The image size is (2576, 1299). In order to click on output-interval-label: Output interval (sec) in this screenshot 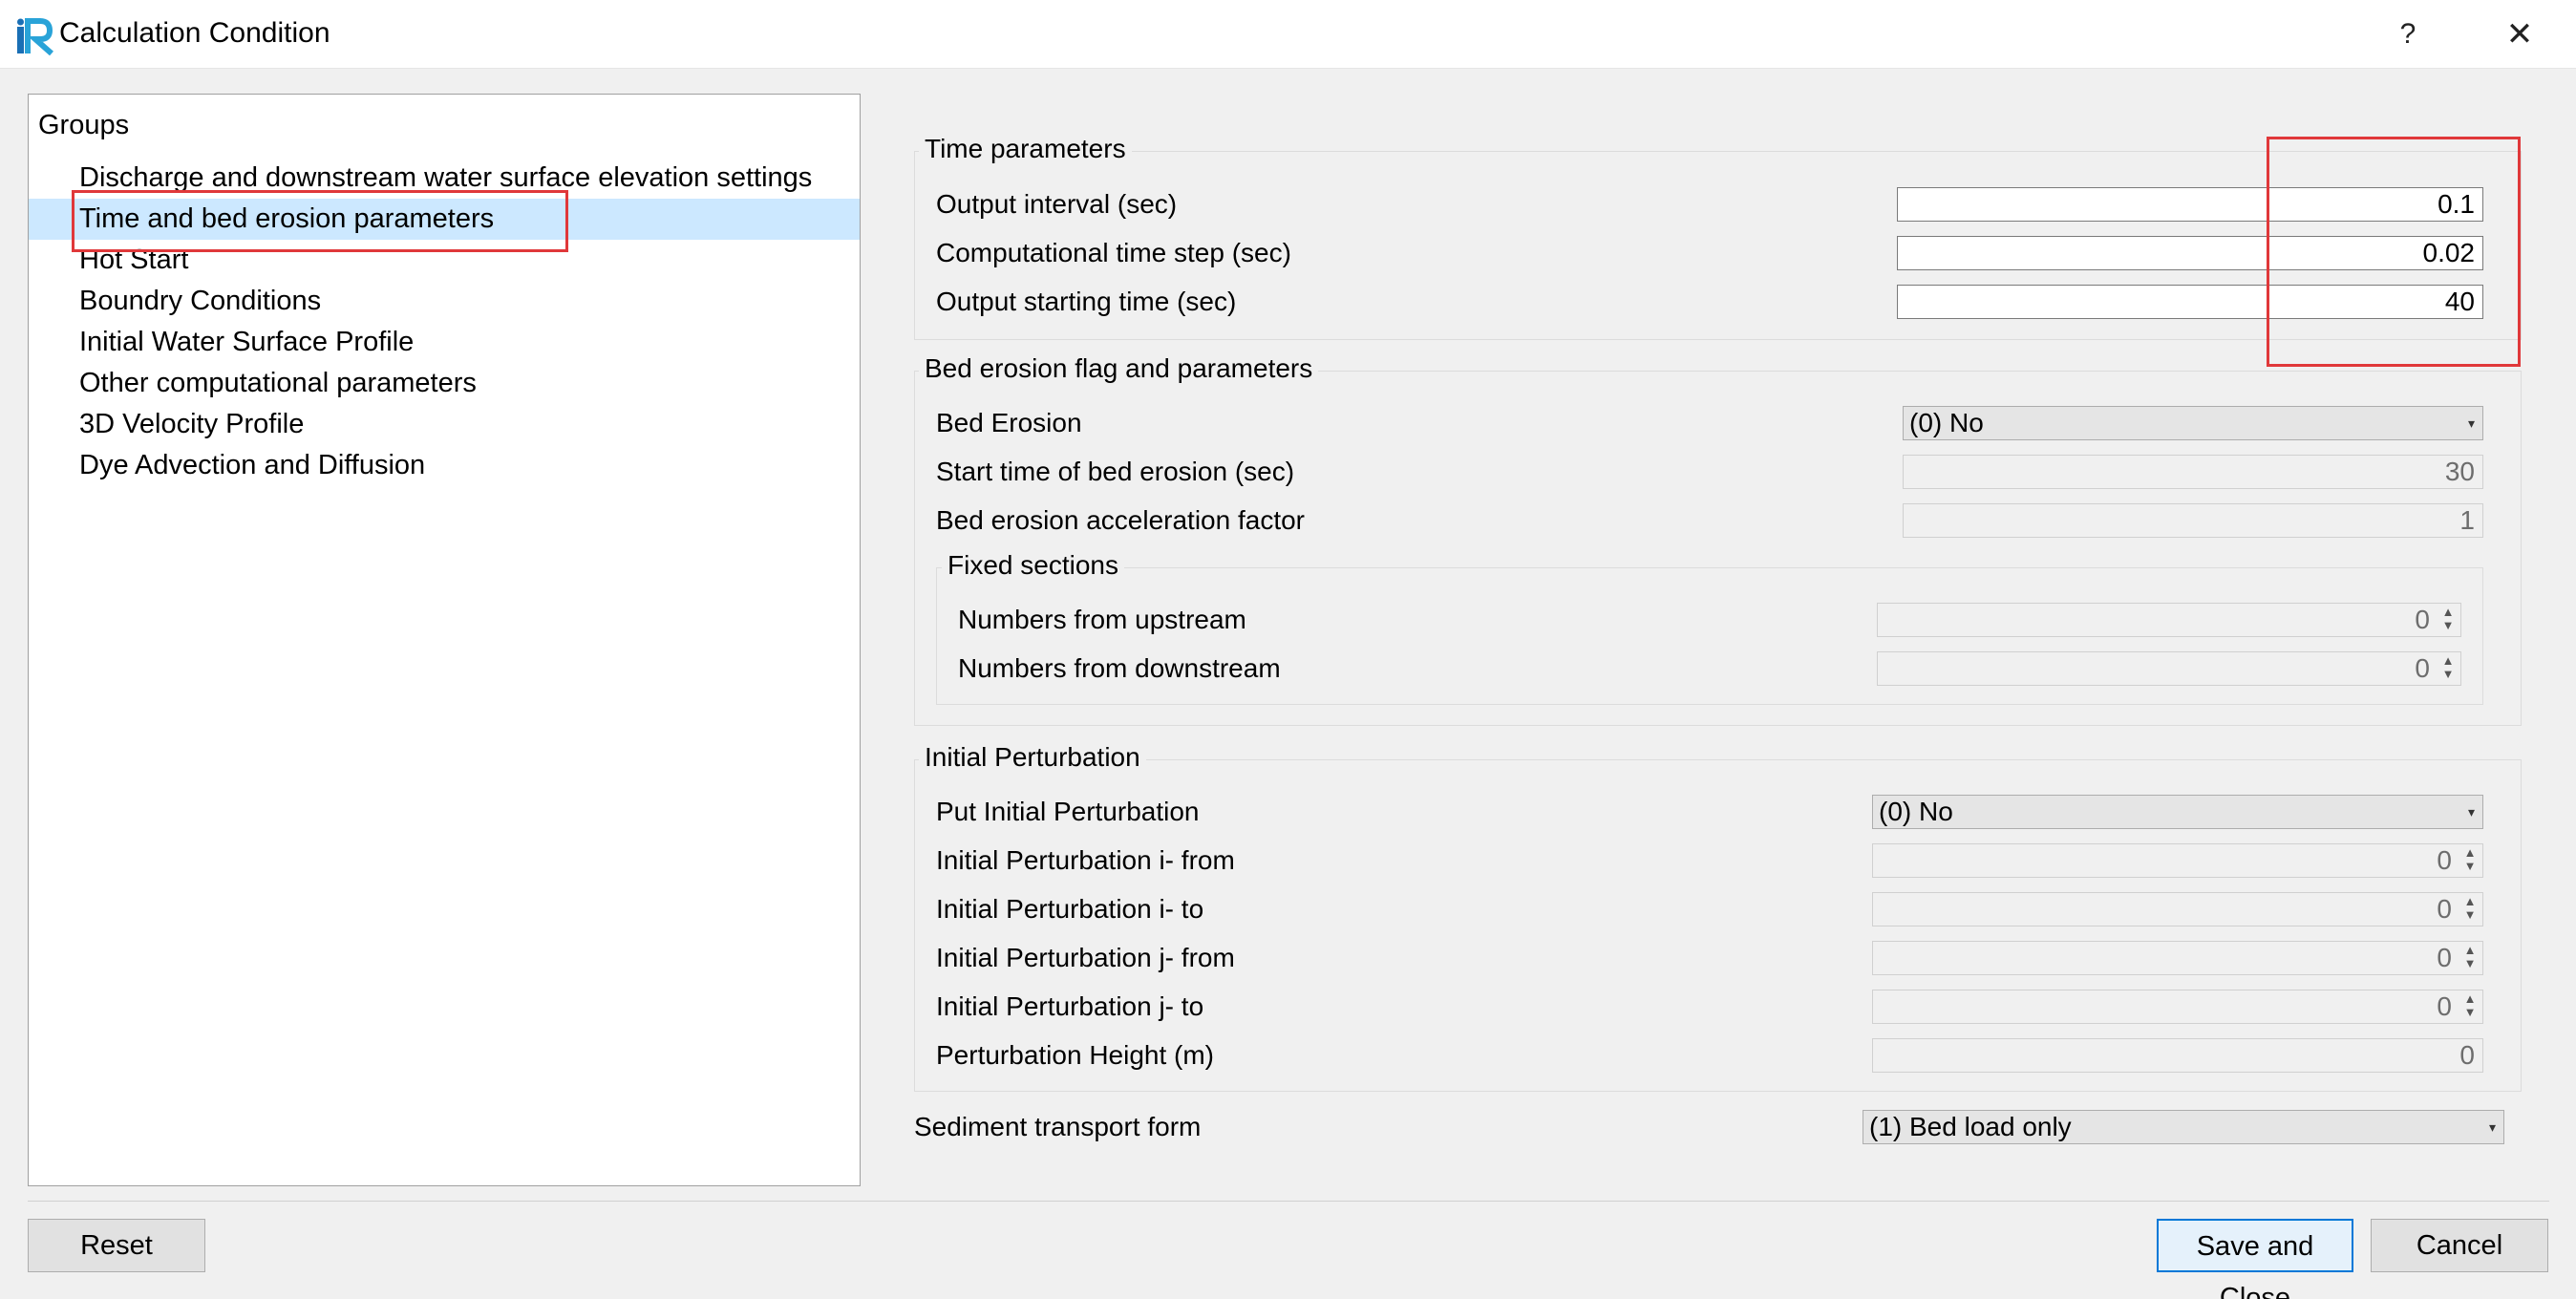, I will do `click(1057, 204)`.